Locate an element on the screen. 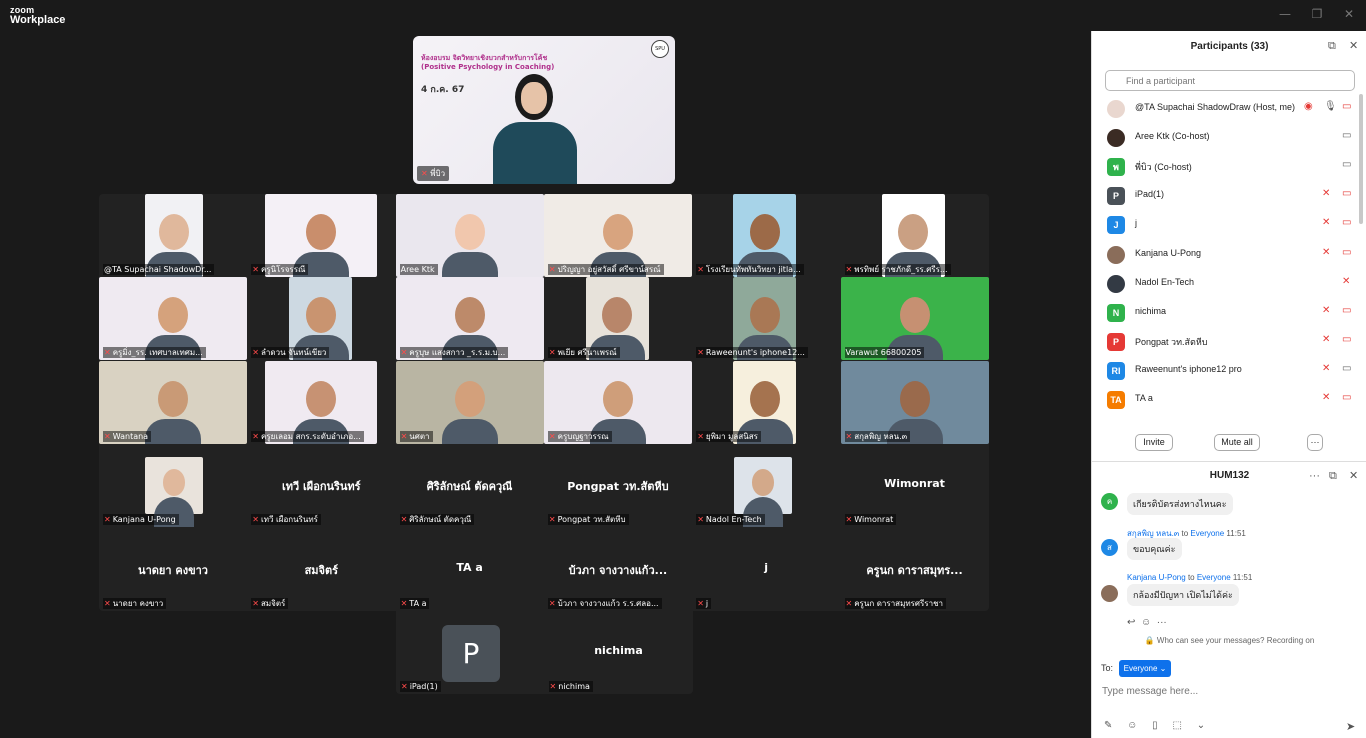 The height and width of the screenshot is (738, 1366). chat-more-icon: ··· is located at coordinates (1314, 476).